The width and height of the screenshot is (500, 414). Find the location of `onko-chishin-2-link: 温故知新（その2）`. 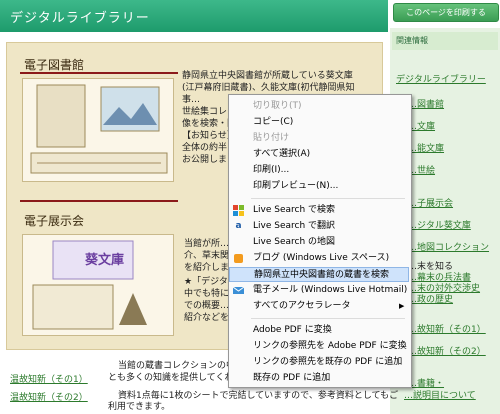

onko-chishin-2-link: 温故知新（その2） is located at coordinates (49, 396).